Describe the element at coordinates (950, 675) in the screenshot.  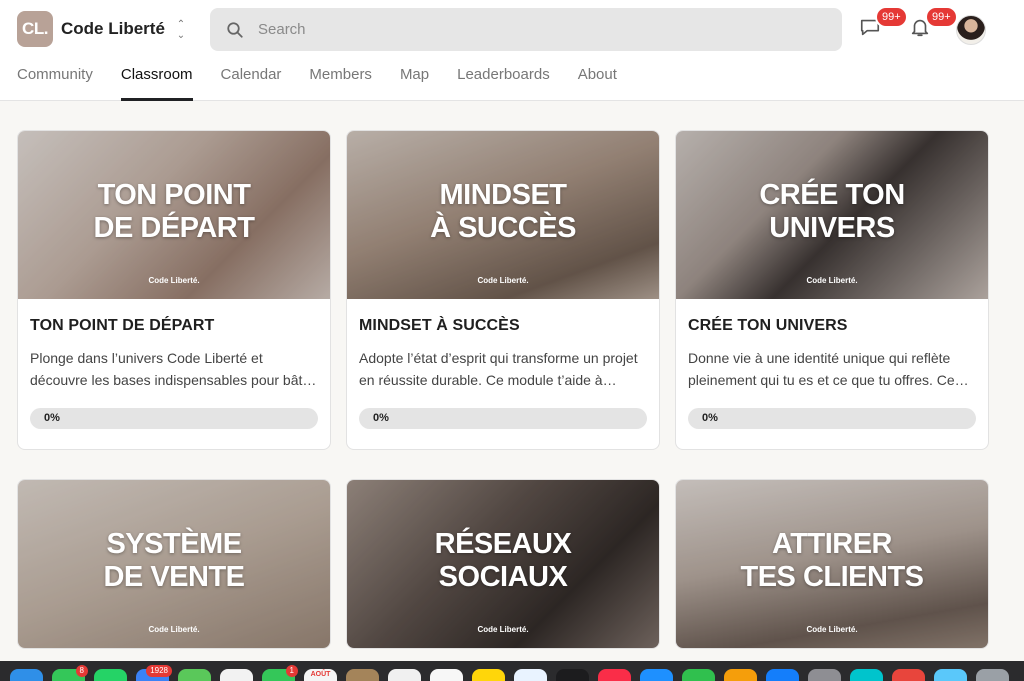
I see `finder-icon` at that location.